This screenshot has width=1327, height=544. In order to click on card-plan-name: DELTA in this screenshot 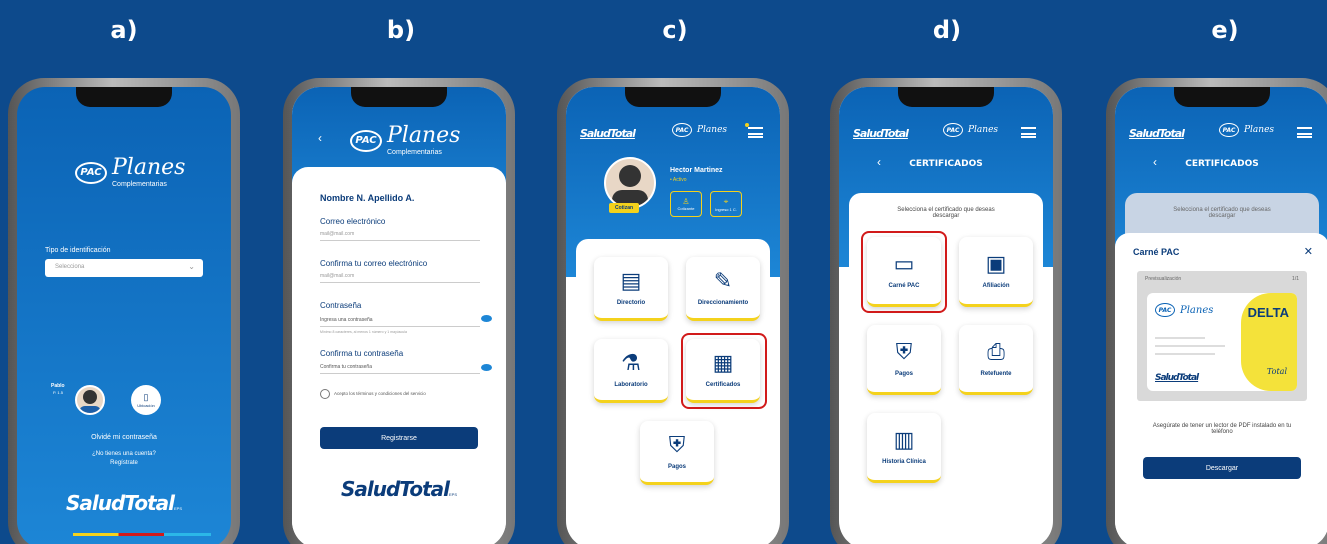, I will do `click(1268, 312)`.